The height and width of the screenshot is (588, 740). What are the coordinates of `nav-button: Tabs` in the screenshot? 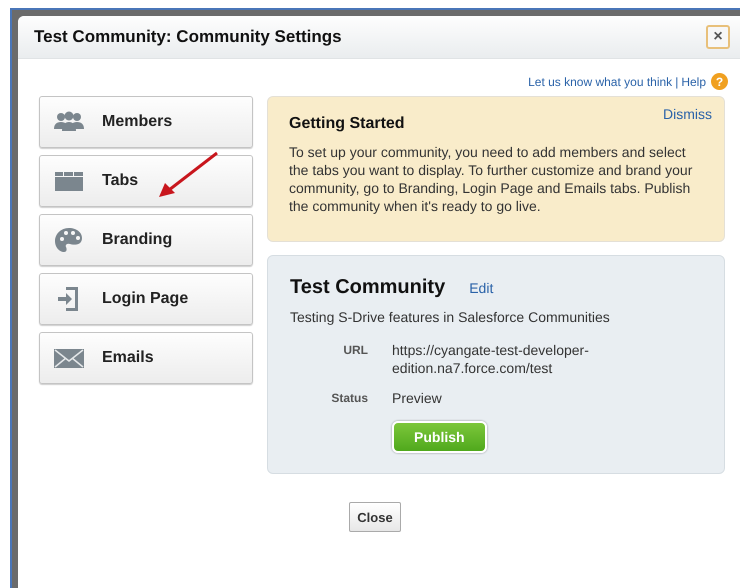 It's located at (146, 181).